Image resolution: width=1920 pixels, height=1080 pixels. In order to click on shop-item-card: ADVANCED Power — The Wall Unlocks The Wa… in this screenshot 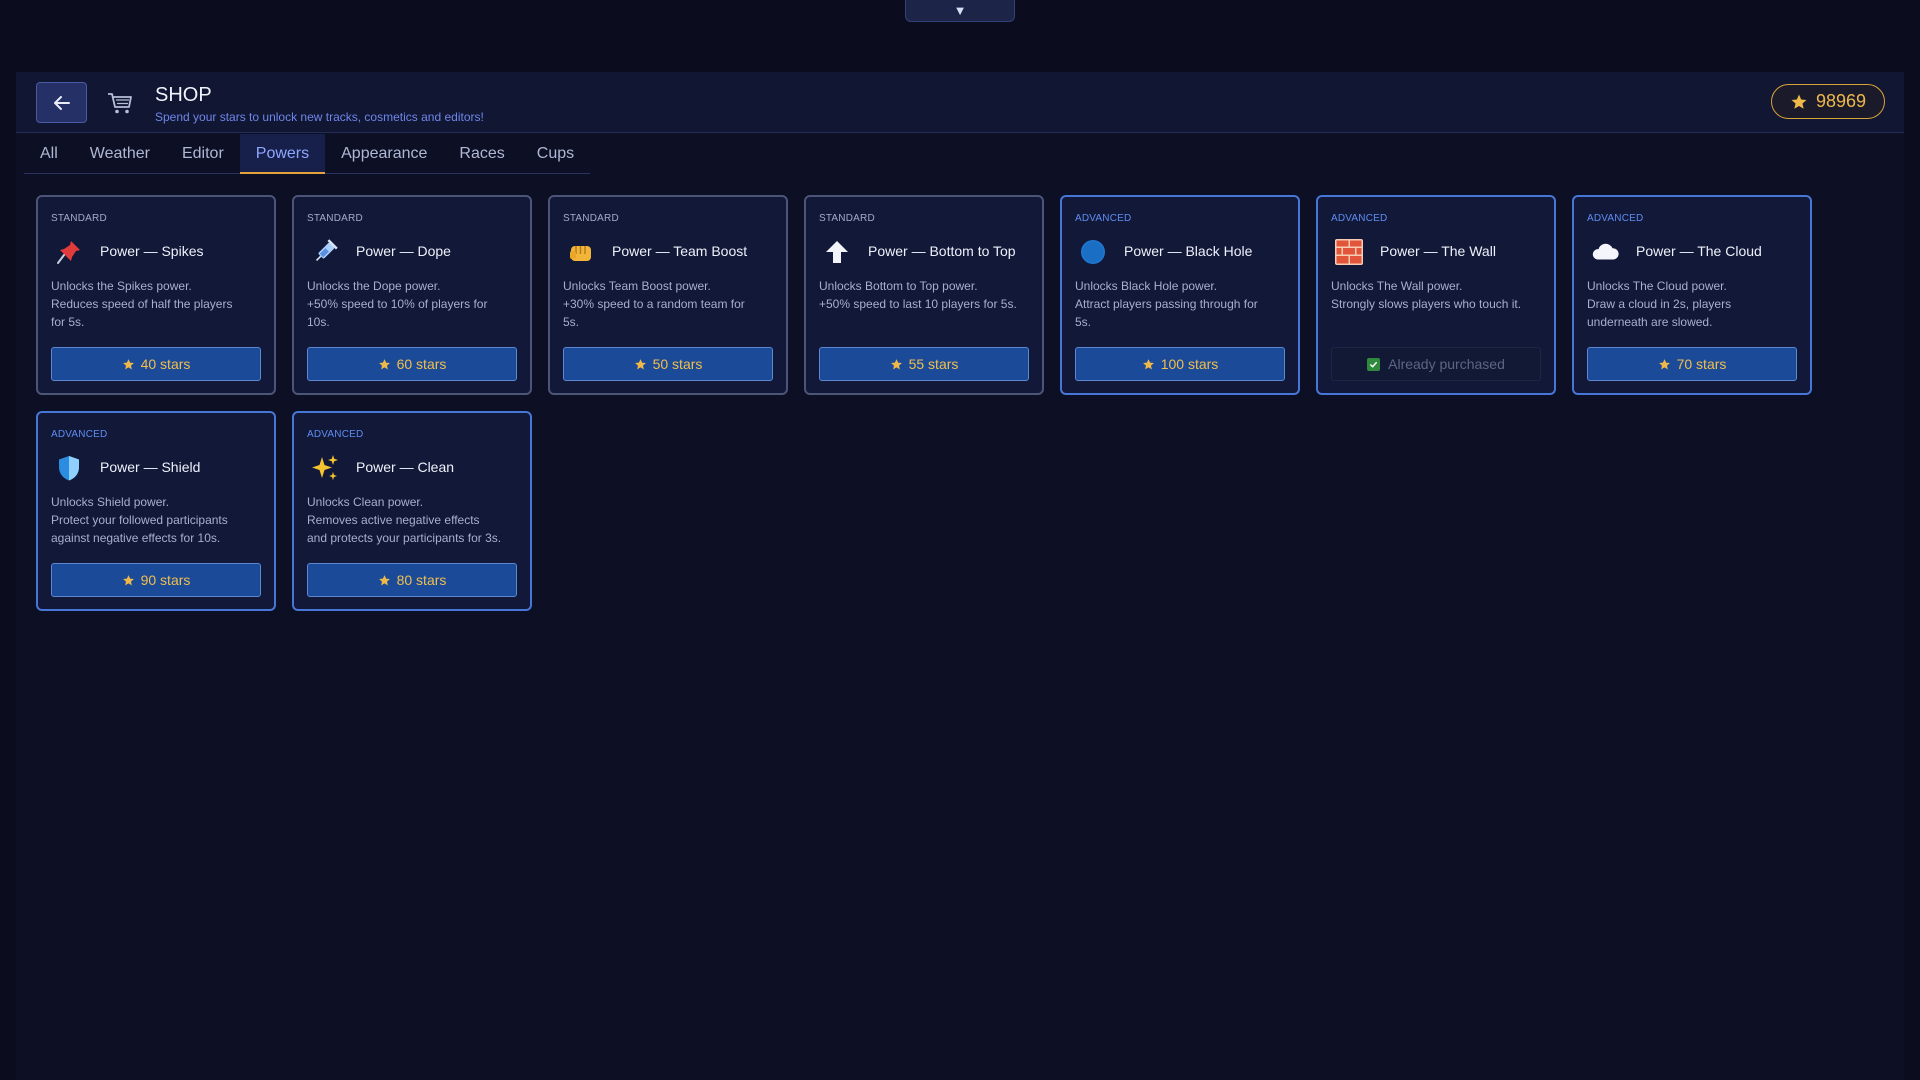, I will do `click(1436, 295)`.